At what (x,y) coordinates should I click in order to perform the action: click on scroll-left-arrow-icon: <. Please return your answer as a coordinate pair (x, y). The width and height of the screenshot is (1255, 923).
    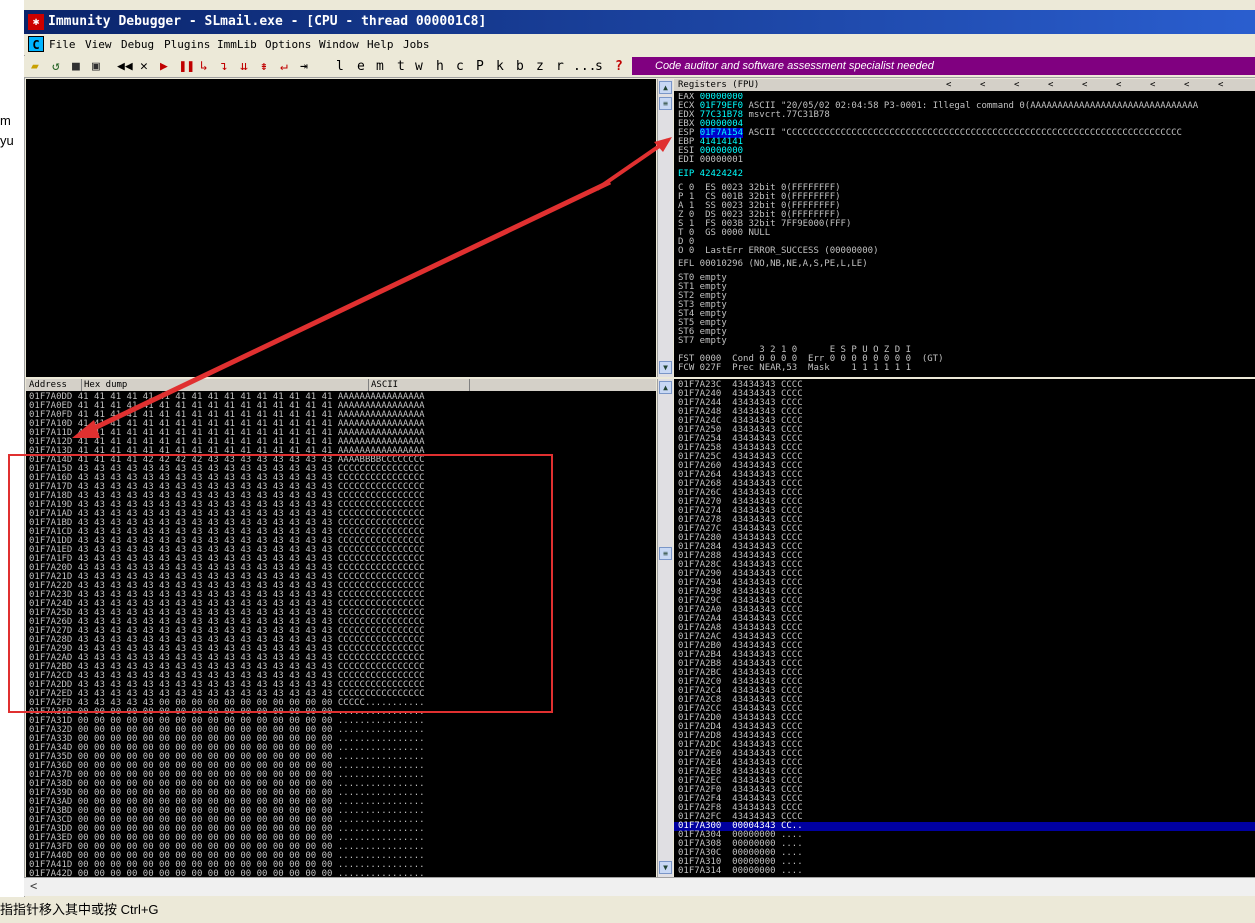
    Looking at the image, I should click on (33, 886).